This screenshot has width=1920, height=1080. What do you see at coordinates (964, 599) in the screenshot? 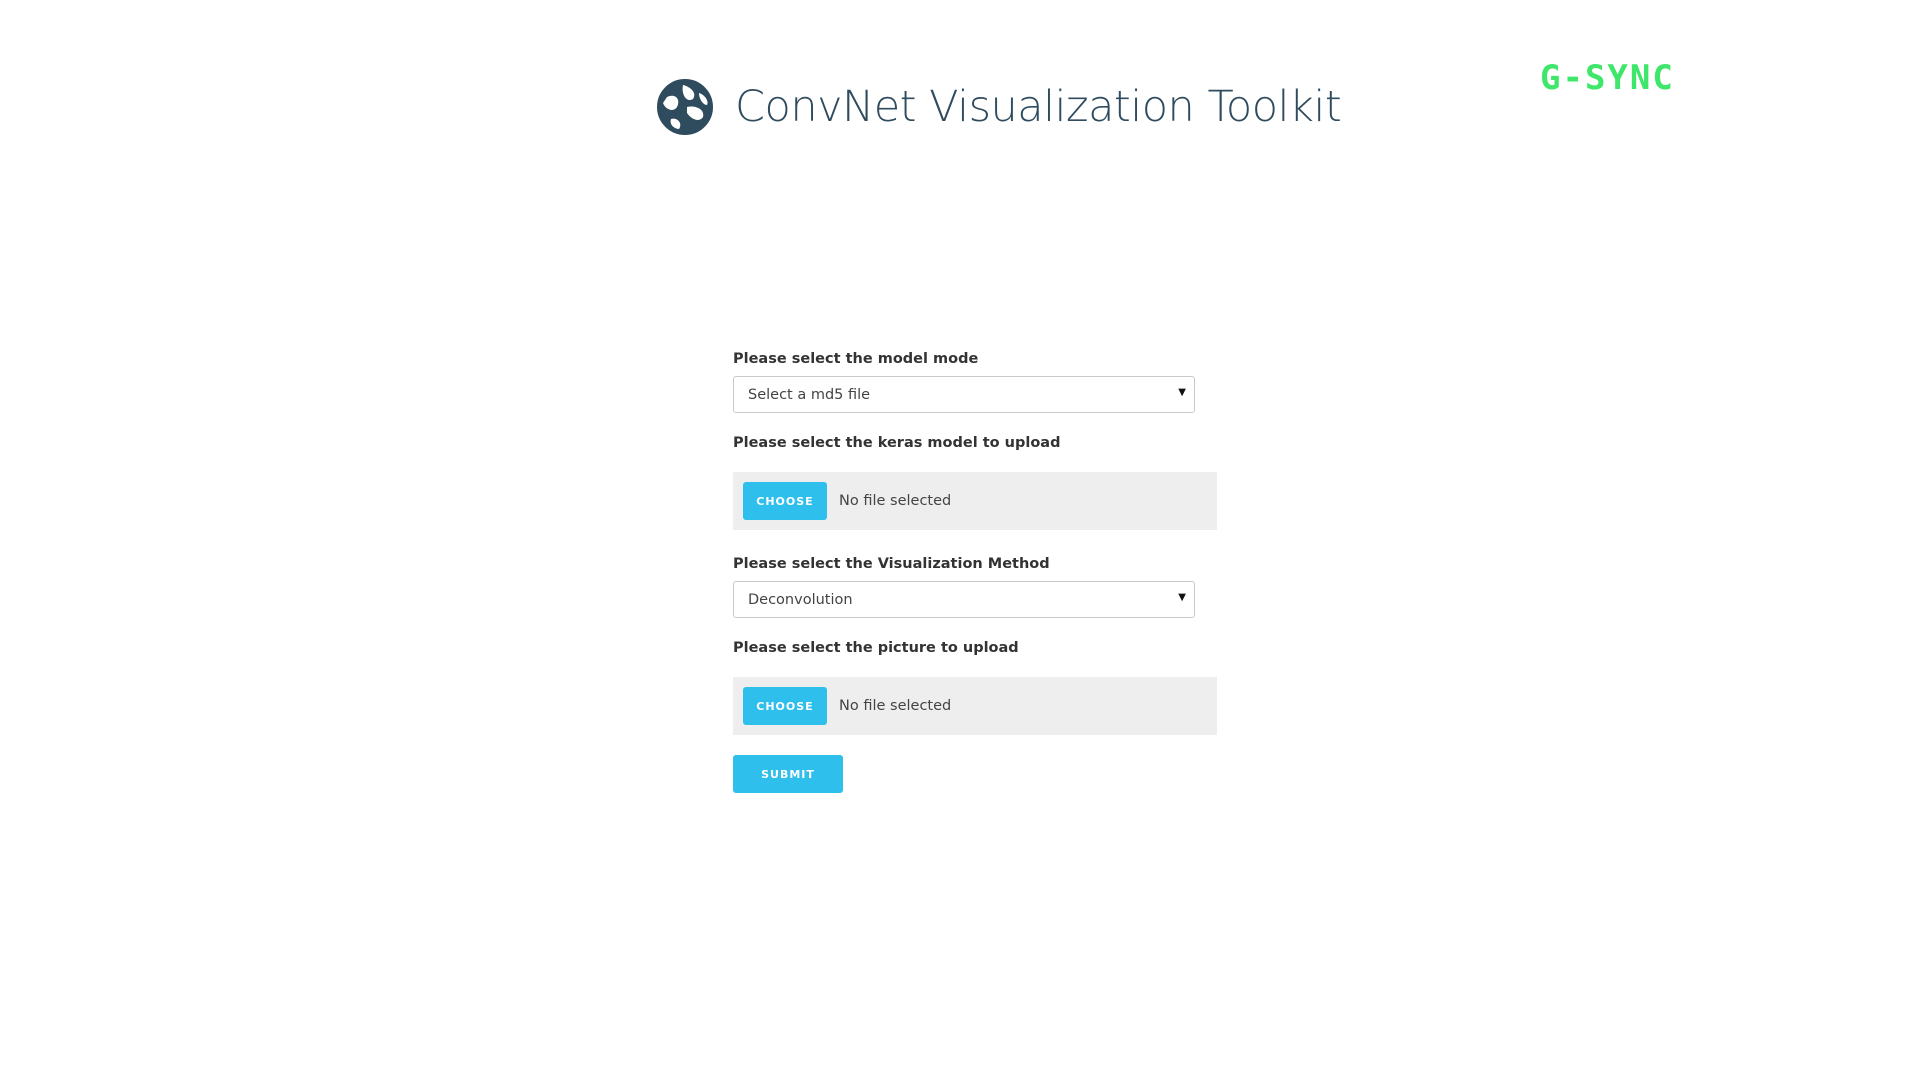
I see `vis-method-select: Deconvolution ▼` at bounding box center [964, 599].